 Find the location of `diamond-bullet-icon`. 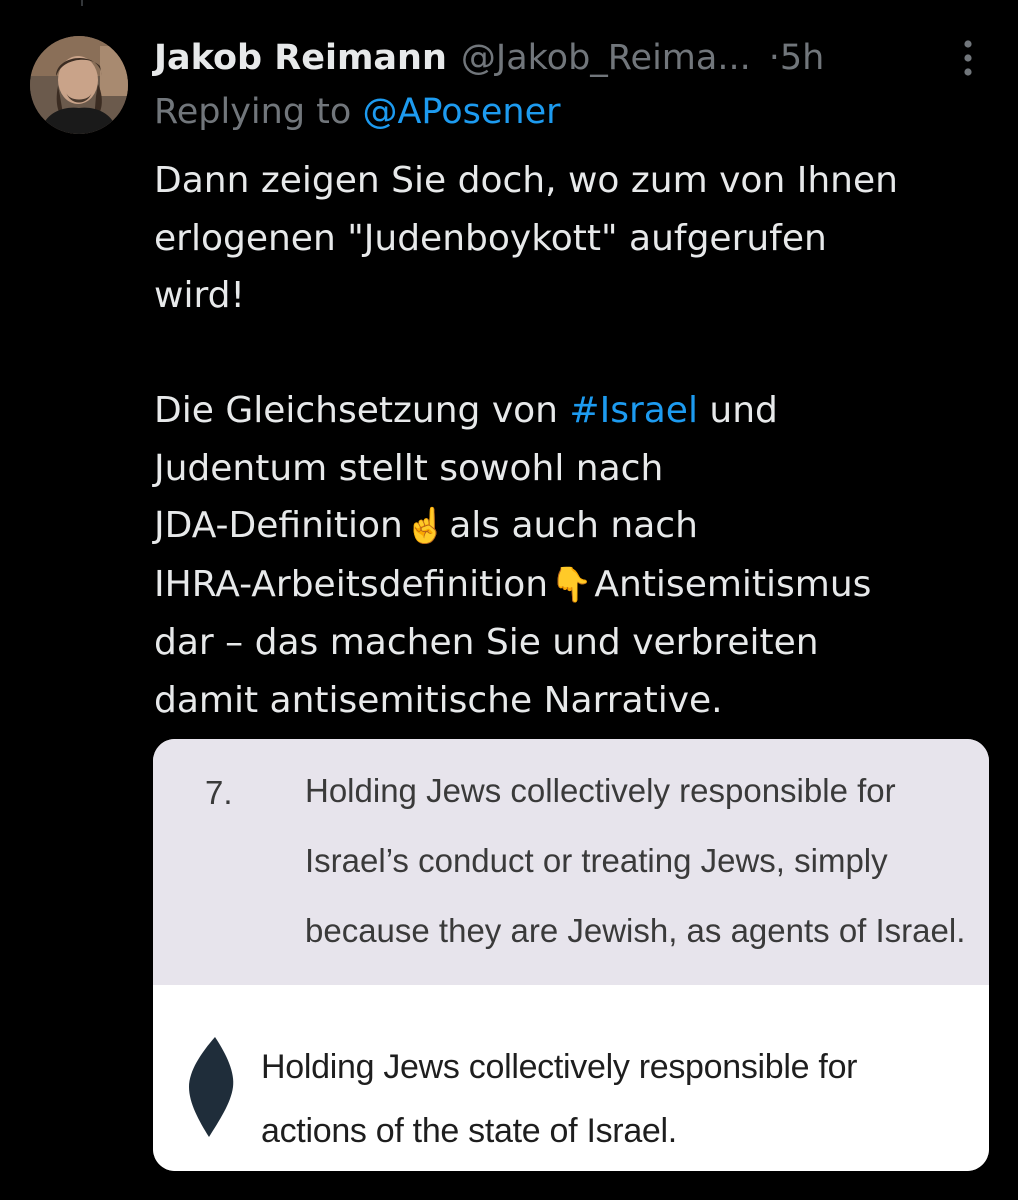

diamond-bullet-icon is located at coordinates (211, 1089).